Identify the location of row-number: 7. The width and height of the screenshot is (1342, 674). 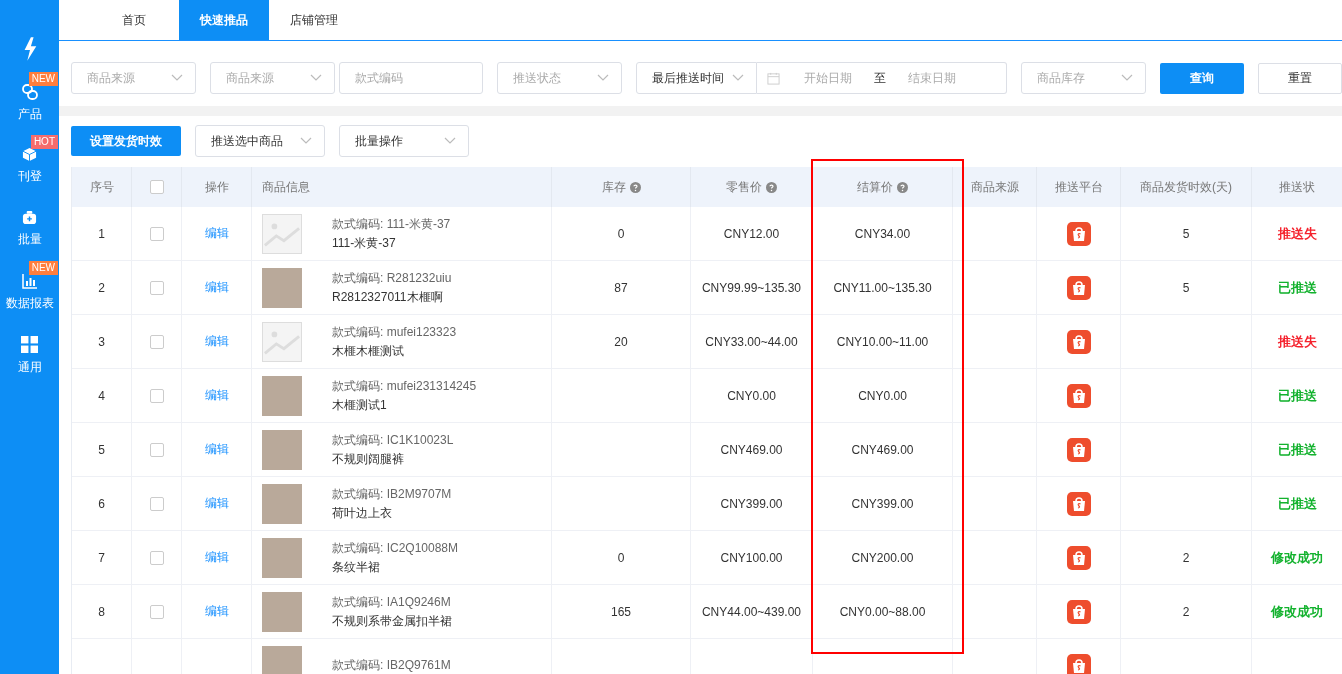
(102, 558).